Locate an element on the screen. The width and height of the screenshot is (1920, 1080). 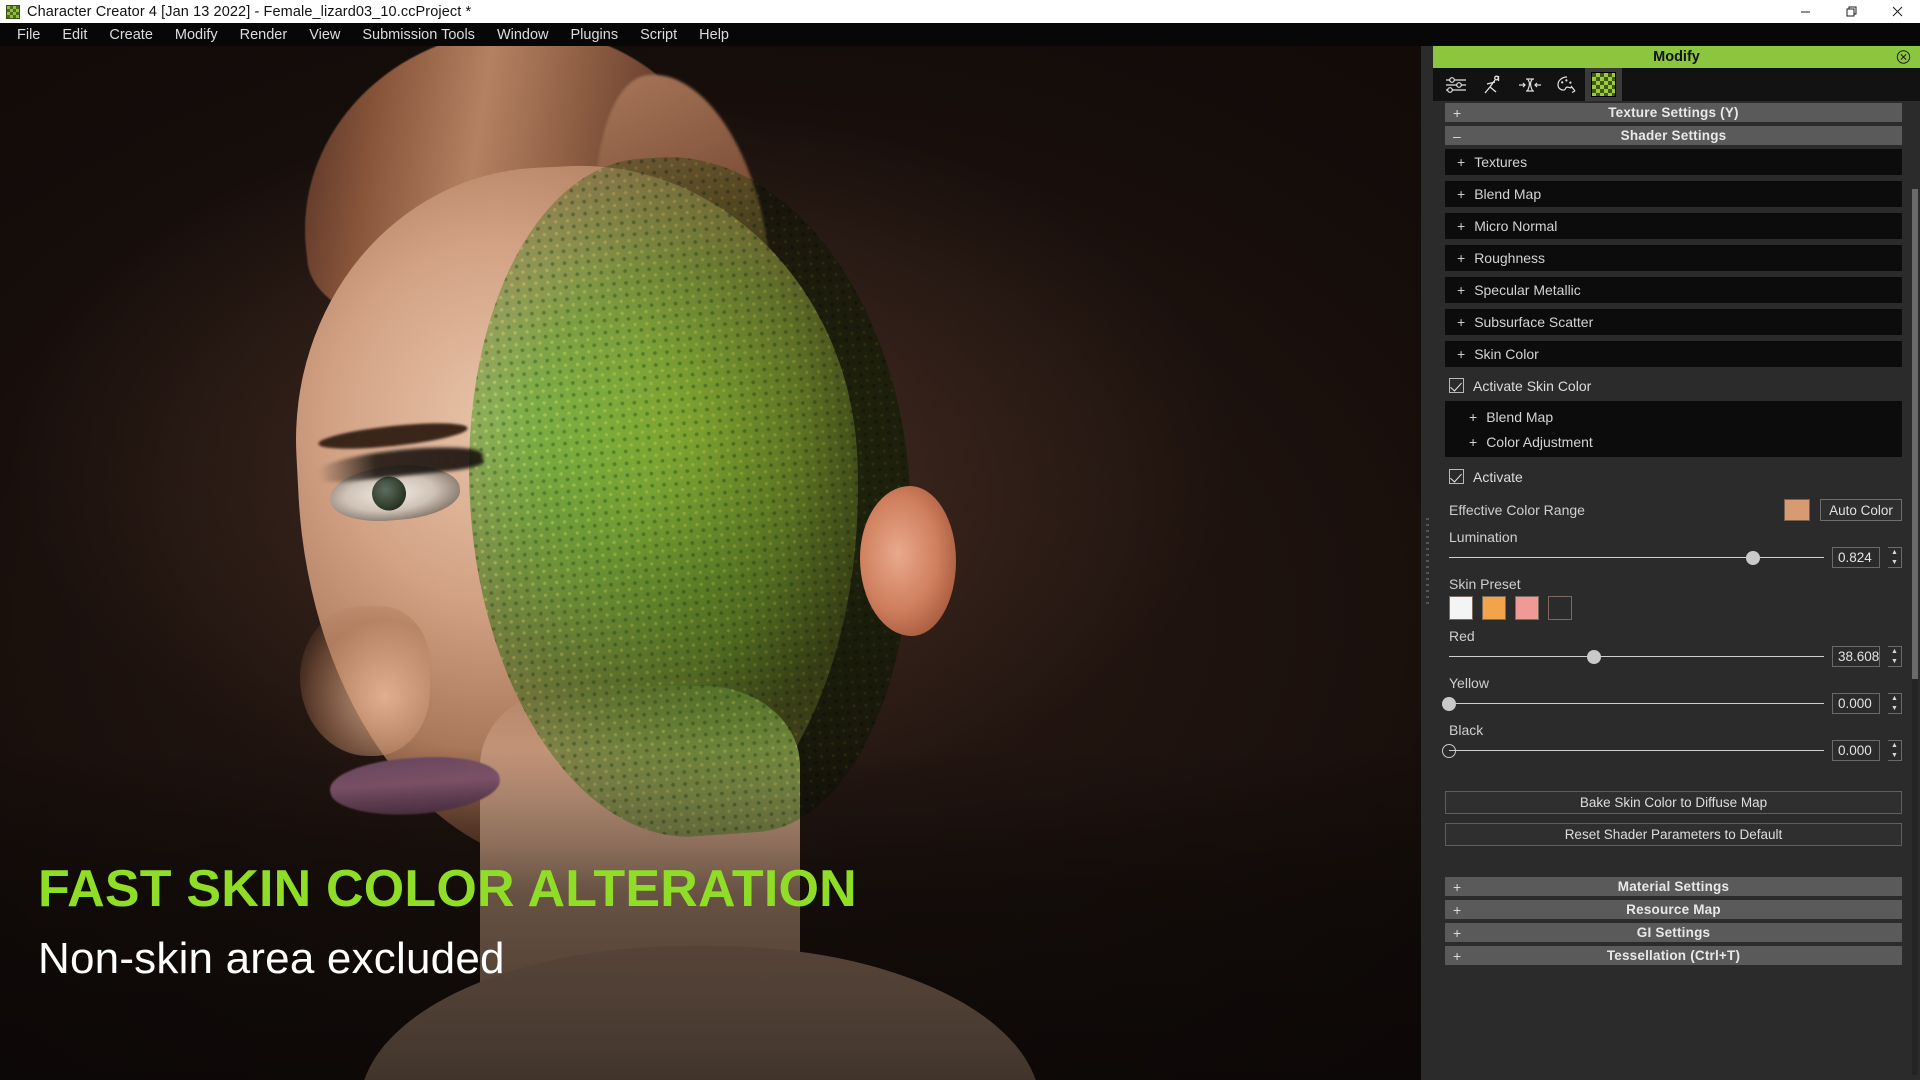
menu-create: Create is located at coordinates (131, 35).